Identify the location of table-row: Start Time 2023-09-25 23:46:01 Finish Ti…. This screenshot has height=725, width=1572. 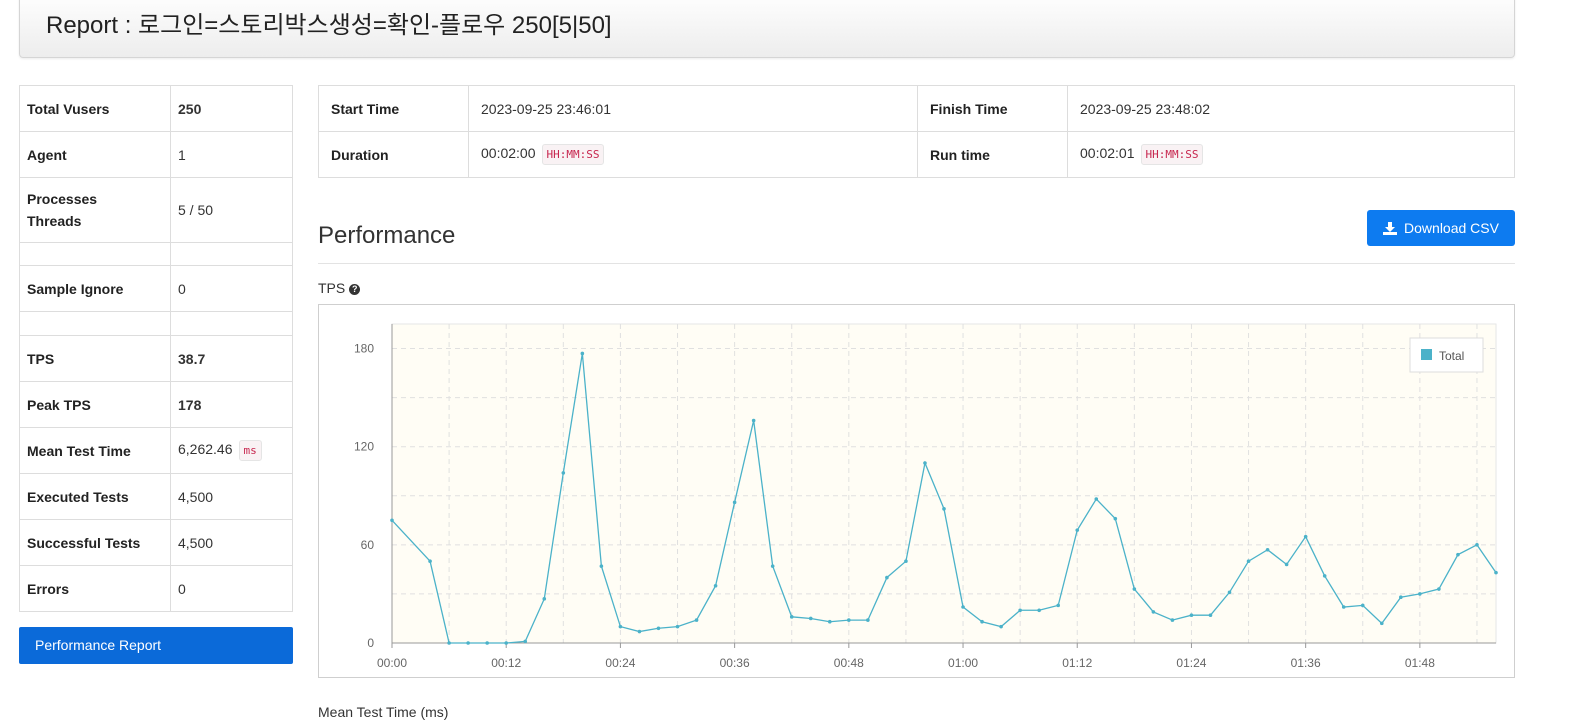
(916, 108).